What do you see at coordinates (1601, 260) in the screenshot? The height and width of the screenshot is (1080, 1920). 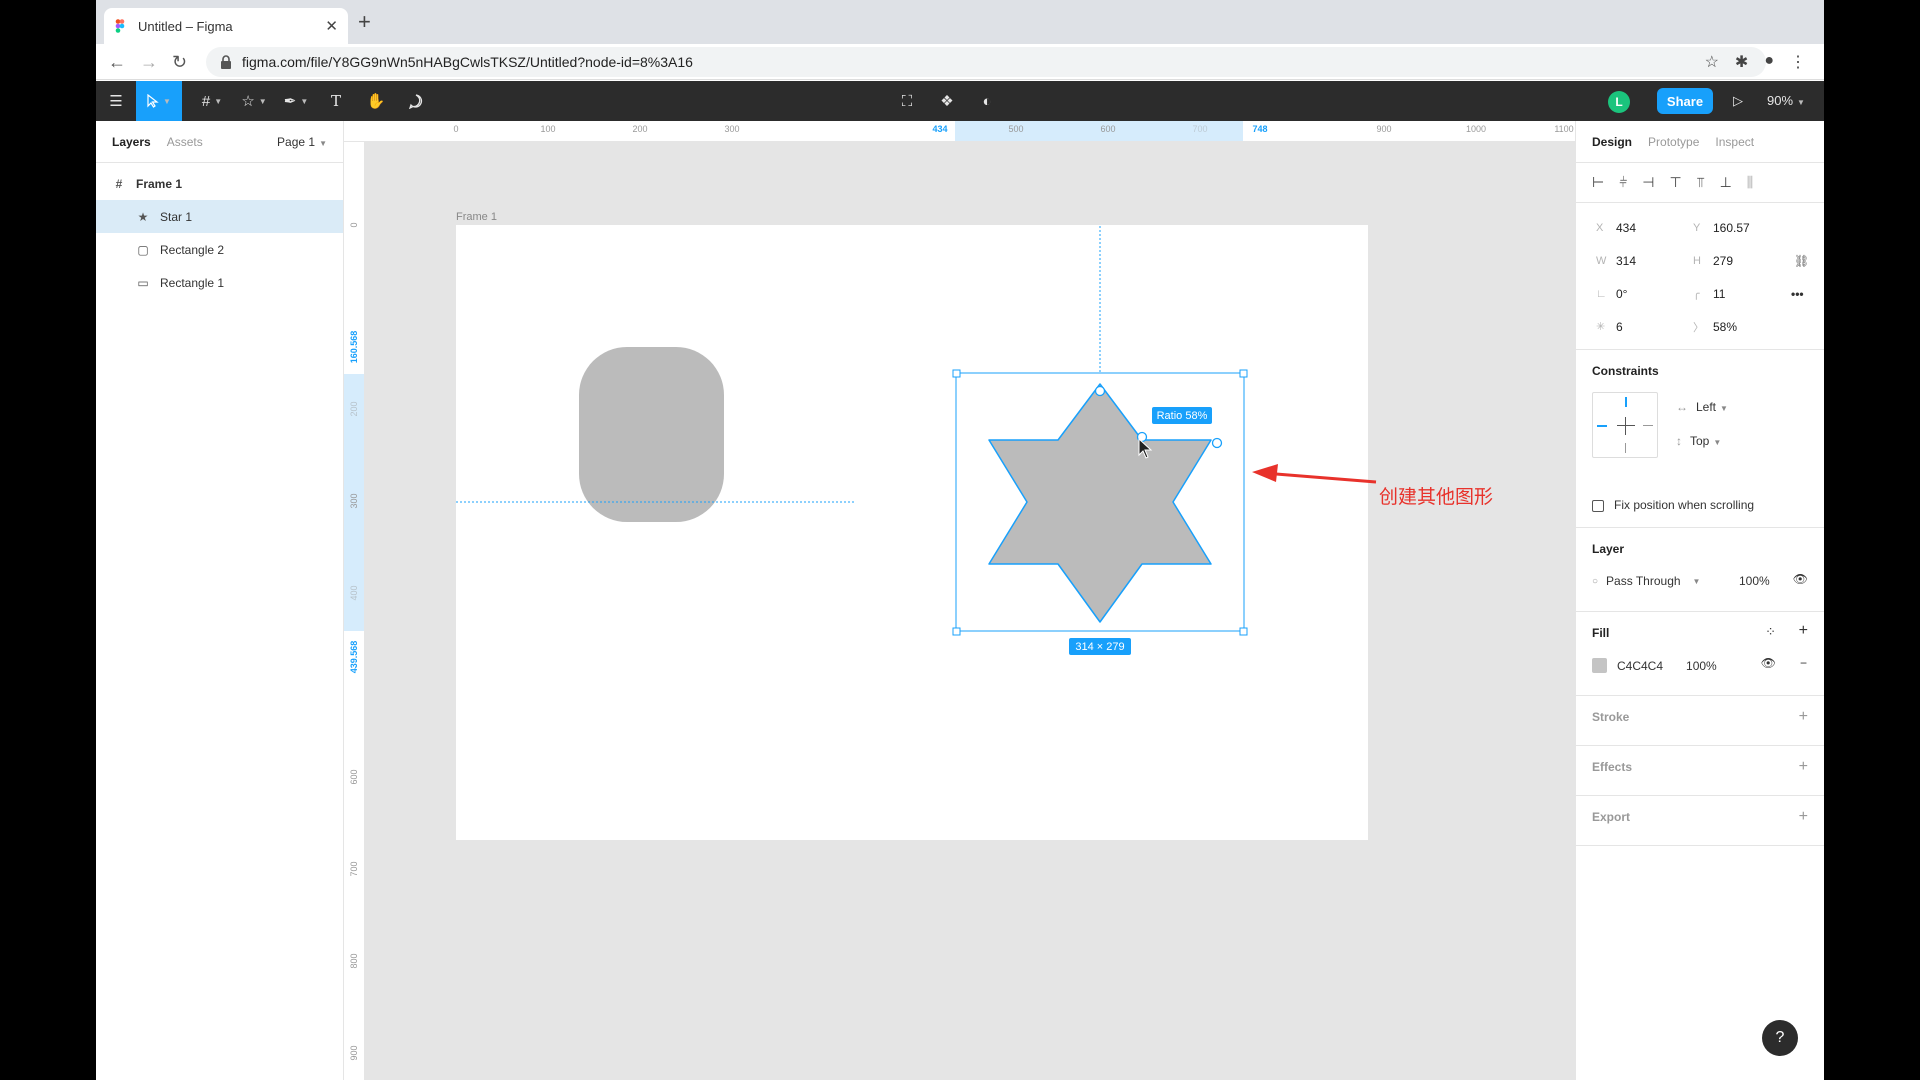 I see `w-label: W` at bounding box center [1601, 260].